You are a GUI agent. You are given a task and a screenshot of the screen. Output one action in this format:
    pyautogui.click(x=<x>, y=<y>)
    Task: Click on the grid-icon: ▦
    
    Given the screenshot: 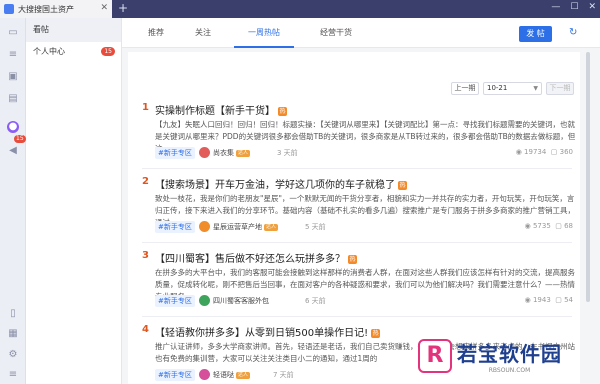 What is the action you would take?
    pyautogui.click(x=13, y=334)
    